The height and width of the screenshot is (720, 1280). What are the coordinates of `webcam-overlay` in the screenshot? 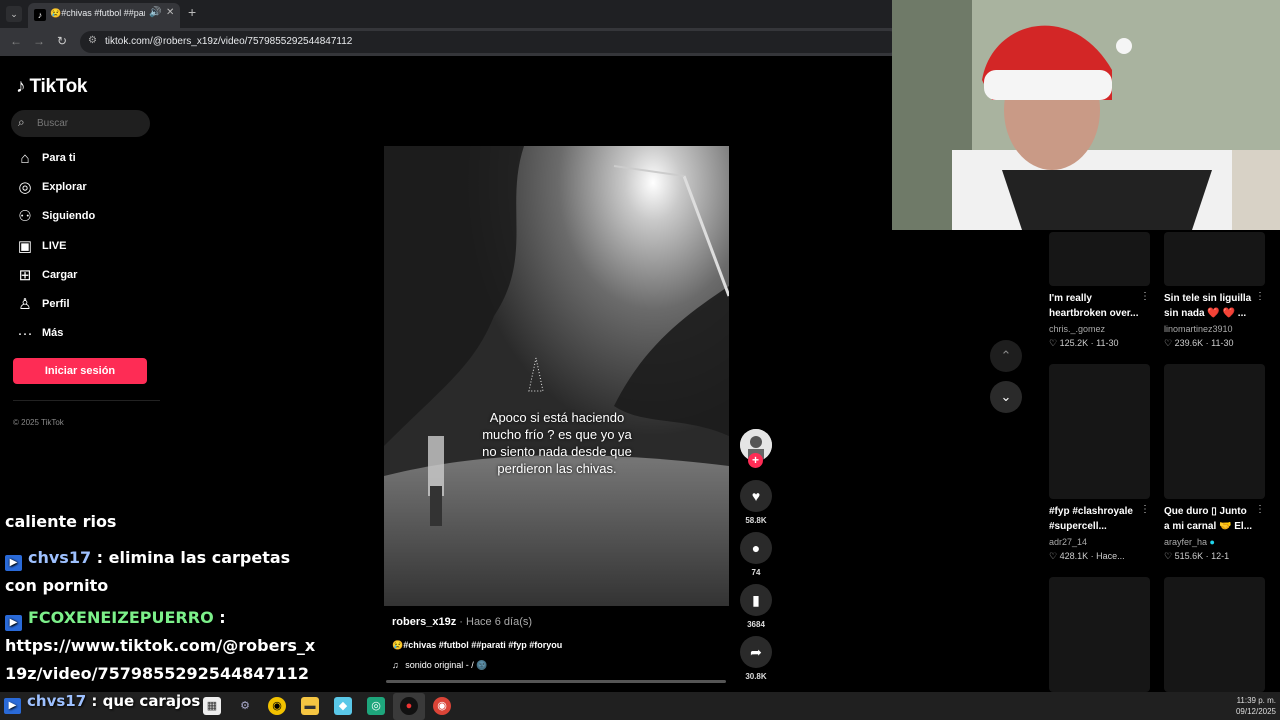 It's located at (1086, 115).